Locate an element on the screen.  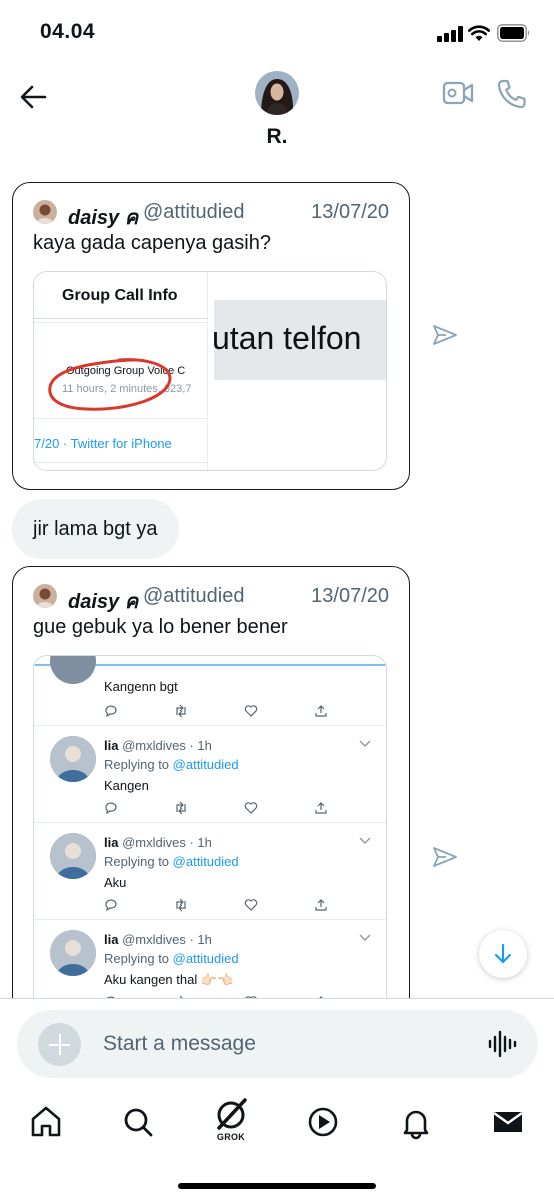
phone-icon is located at coordinates (511, 94).